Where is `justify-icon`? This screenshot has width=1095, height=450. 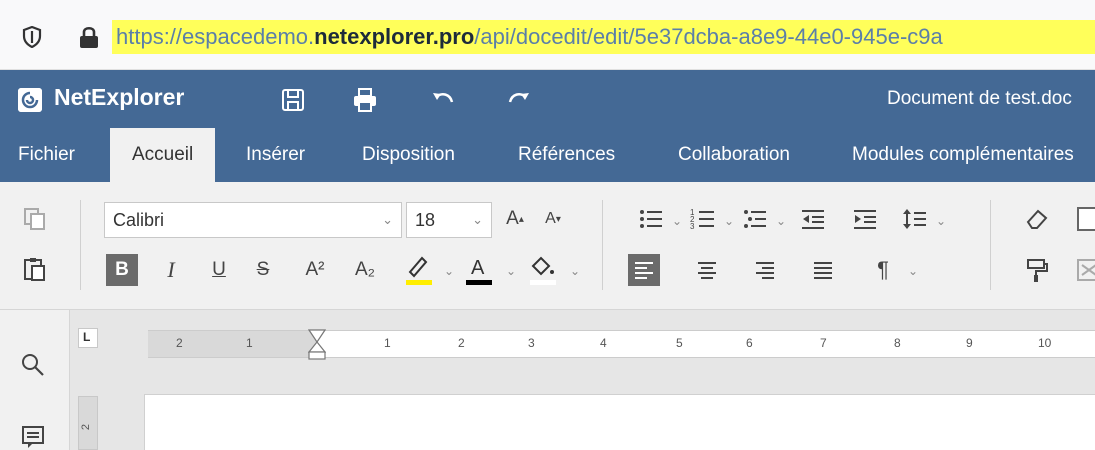
justify-icon is located at coordinates (823, 270).